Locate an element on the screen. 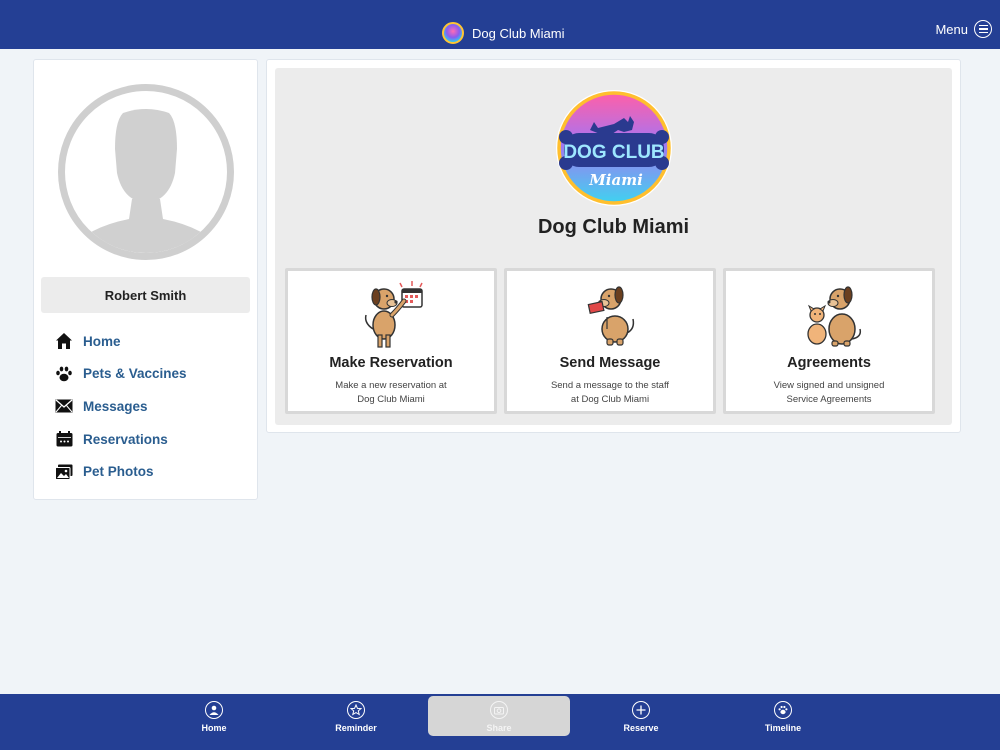 This screenshot has height=750, width=1000. dog-club-miami-logo: DOG CLUB Miami is located at coordinates (614, 148).